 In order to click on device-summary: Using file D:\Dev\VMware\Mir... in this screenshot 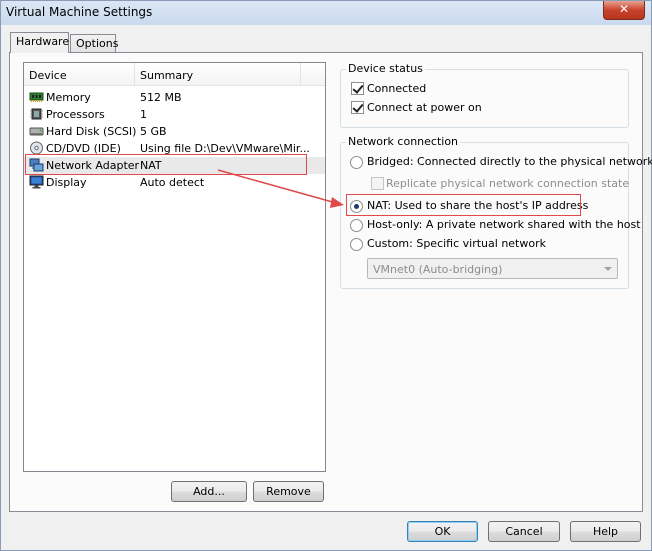, I will do `click(225, 148)`.